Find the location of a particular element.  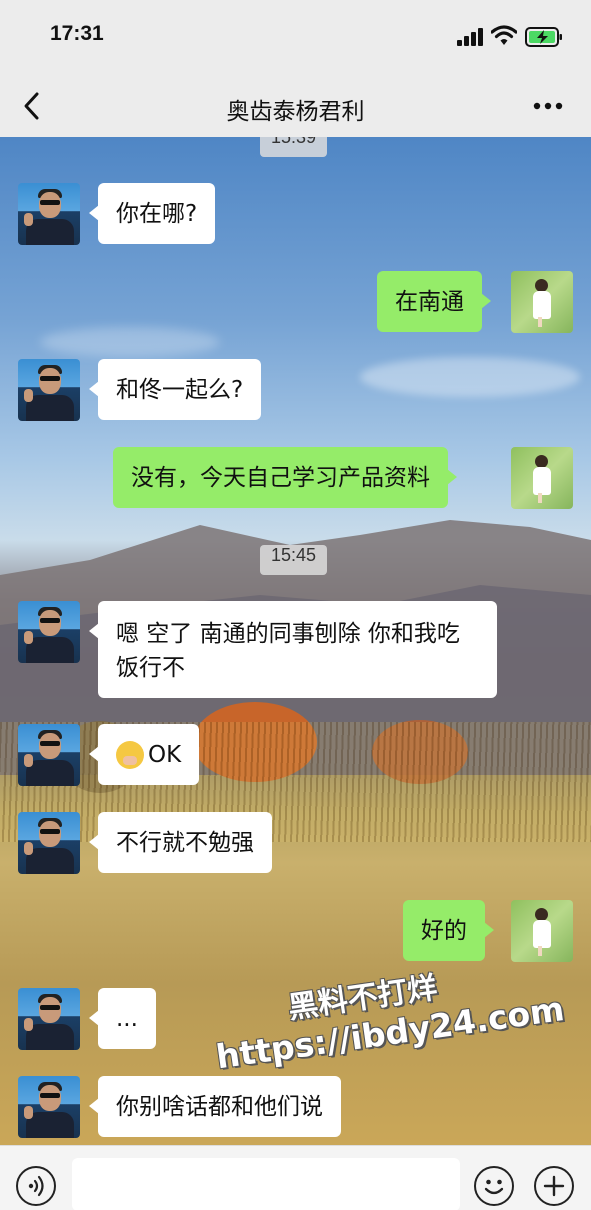

message-text: 嗯 空了 南通的同事刨除 你和我吃饭行不 is located at coordinates (288, 650).